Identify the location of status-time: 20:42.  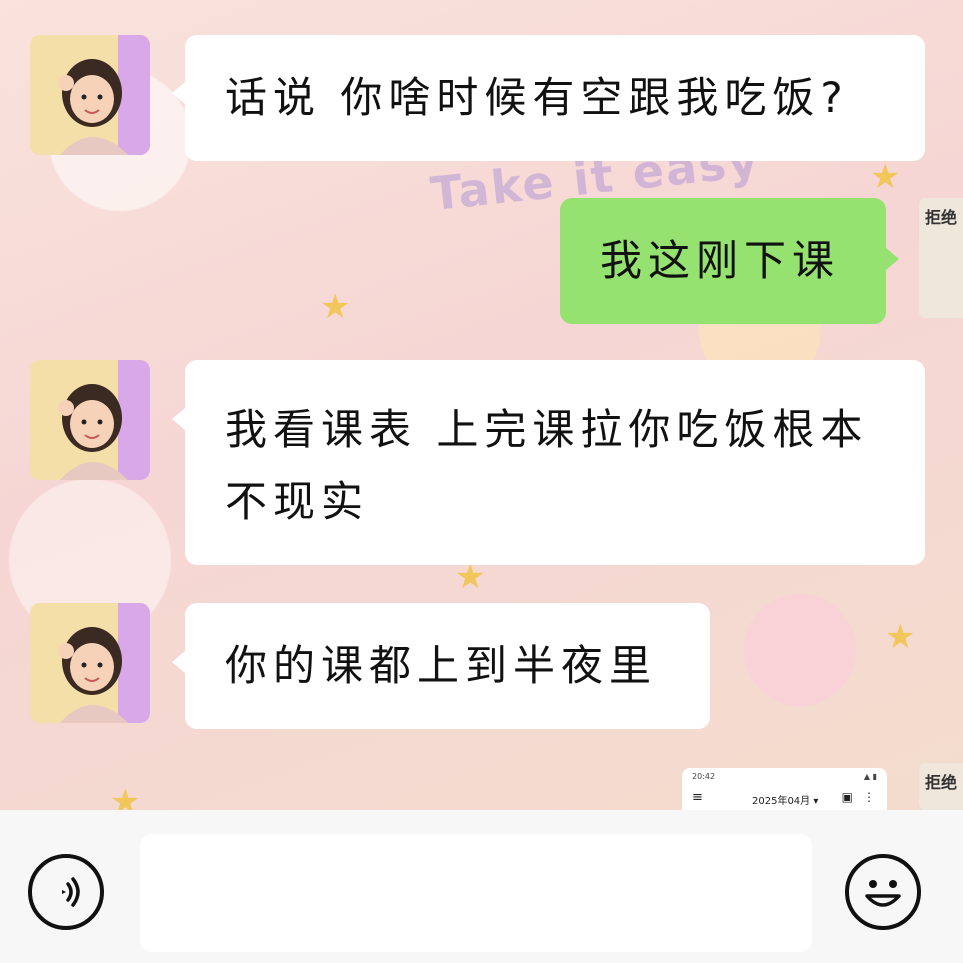
(704, 776).